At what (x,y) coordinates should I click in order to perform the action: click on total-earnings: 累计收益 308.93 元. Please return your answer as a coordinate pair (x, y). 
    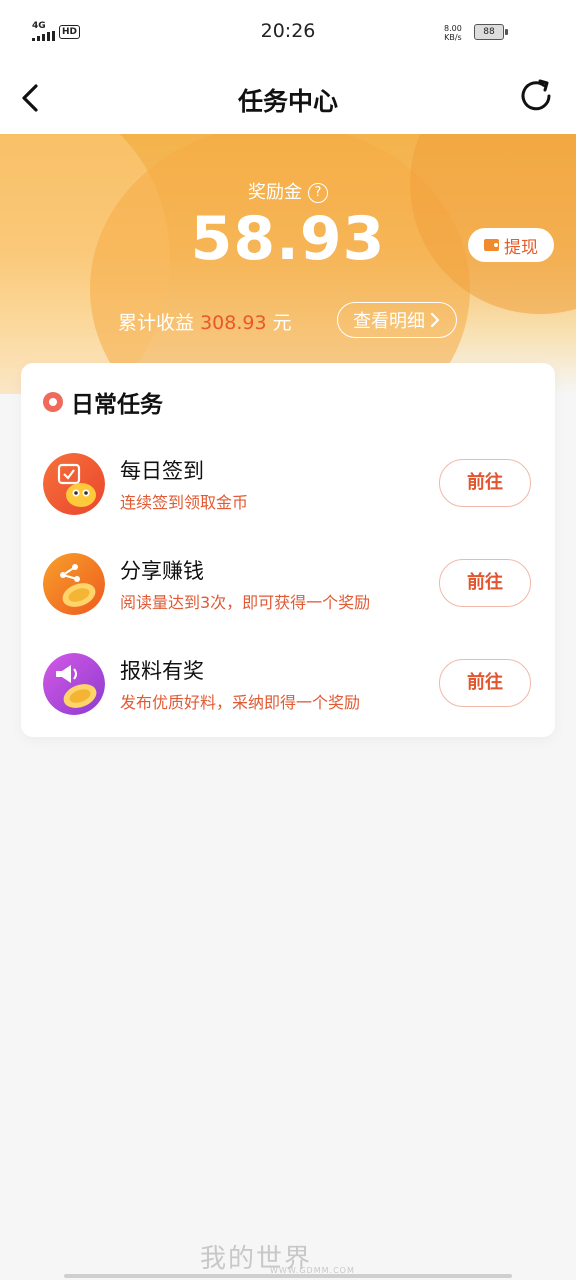
    Looking at the image, I should click on (205, 323).